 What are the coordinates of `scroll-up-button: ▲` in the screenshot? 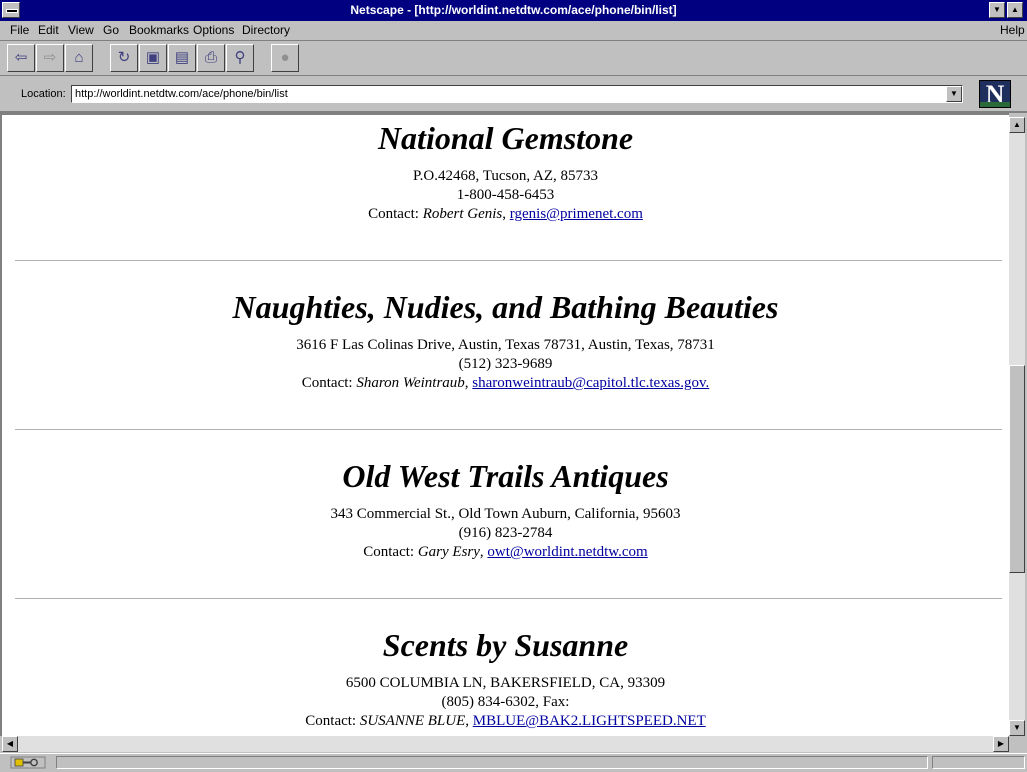 It's located at (1017, 125).